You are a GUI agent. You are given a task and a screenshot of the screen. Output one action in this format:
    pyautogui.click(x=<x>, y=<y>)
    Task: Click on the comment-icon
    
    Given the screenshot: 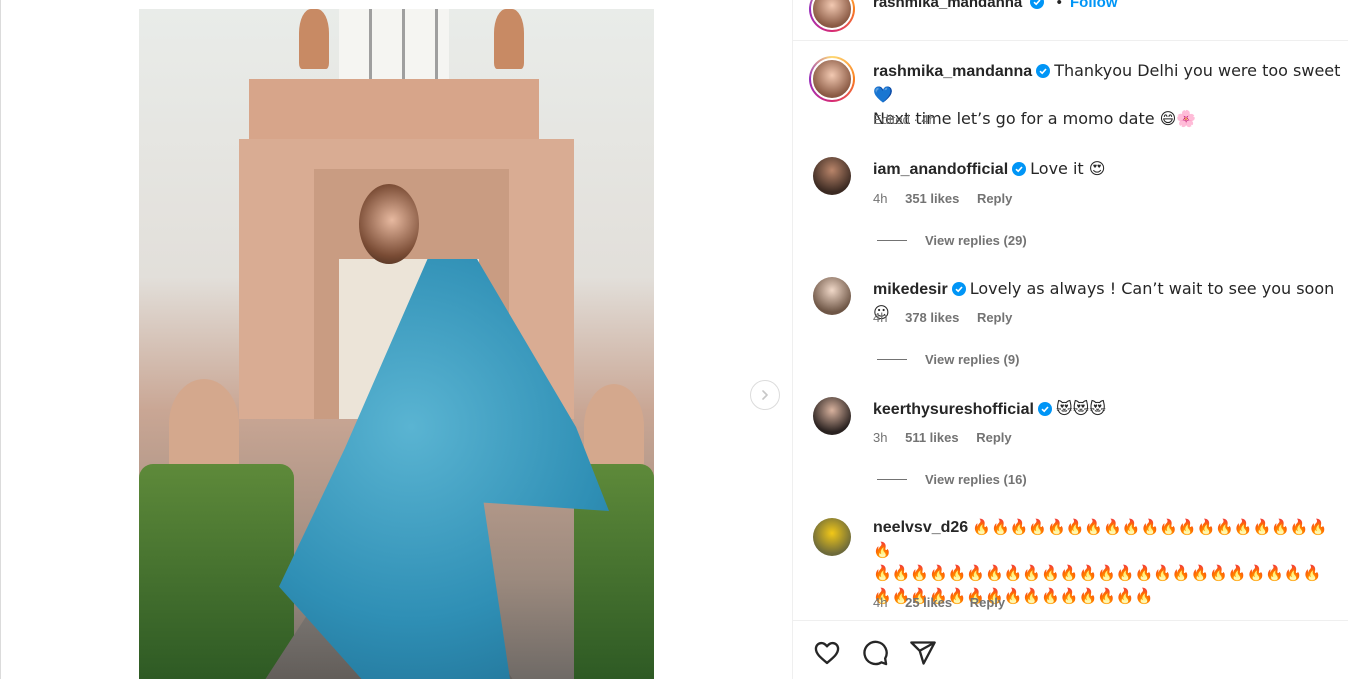 What is the action you would take?
    pyautogui.click(x=875, y=653)
    